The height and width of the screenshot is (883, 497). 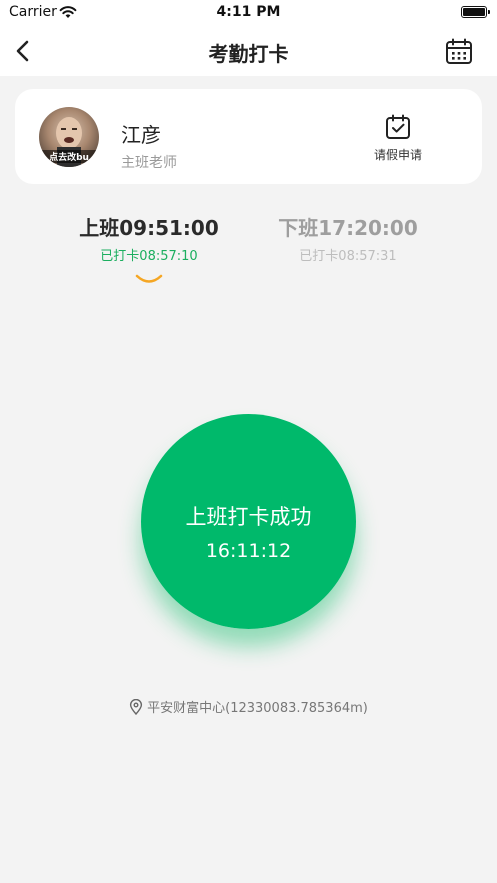 I want to click on tab-indicator, so click(x=149, y=278).